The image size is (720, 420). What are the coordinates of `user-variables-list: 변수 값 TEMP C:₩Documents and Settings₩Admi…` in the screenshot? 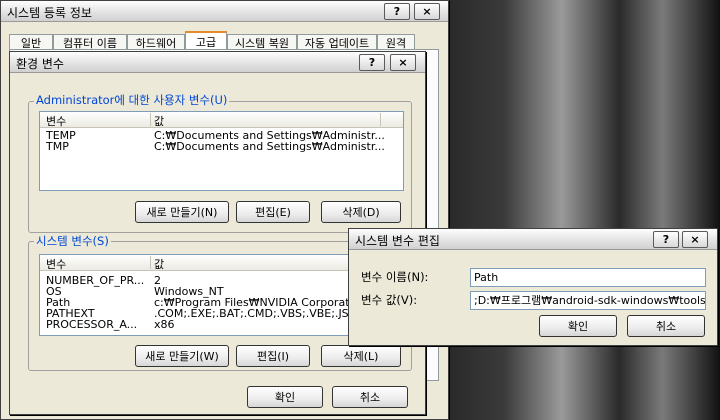 It's located at (221, 151).